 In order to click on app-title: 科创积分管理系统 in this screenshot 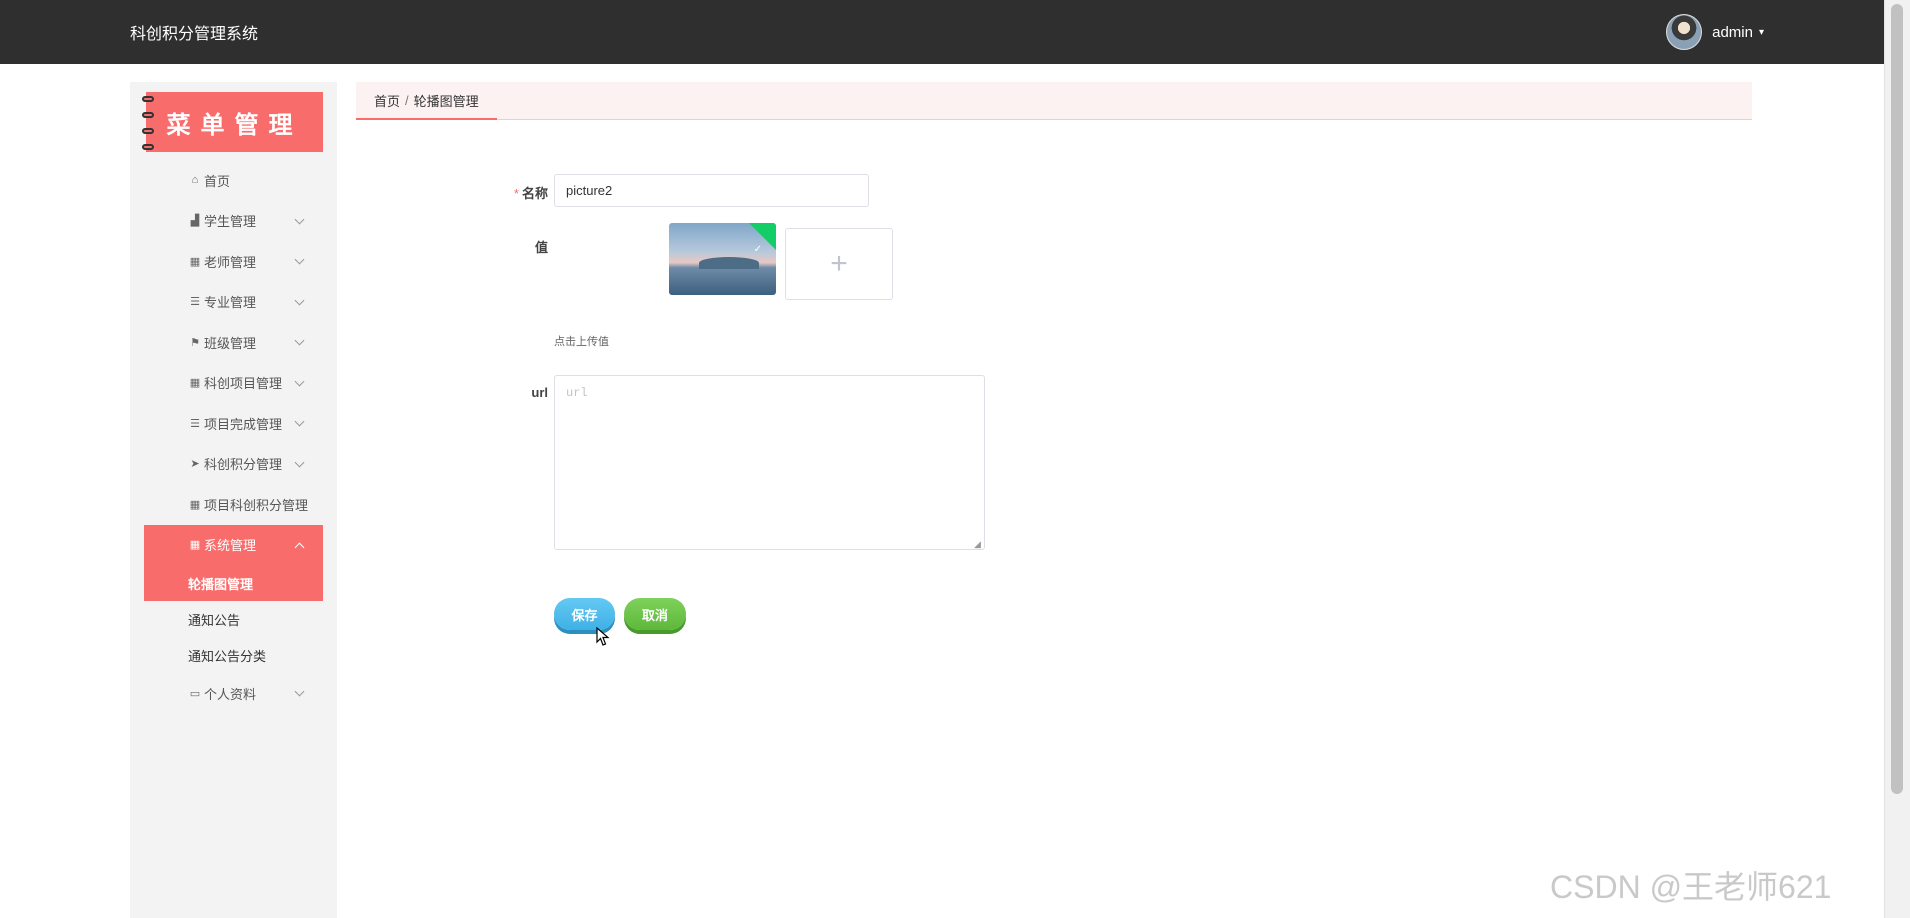, I will do `click(194, 34)`.